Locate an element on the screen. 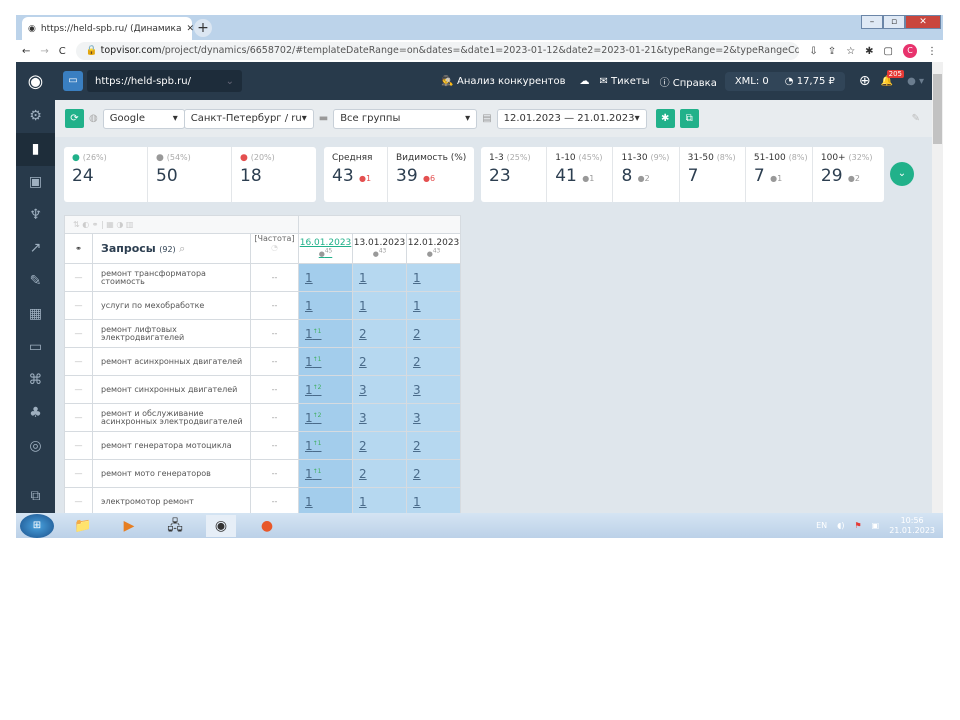 This screenshot has width=960, height=720. reload-icon: C is located at coordinates (62, 51).